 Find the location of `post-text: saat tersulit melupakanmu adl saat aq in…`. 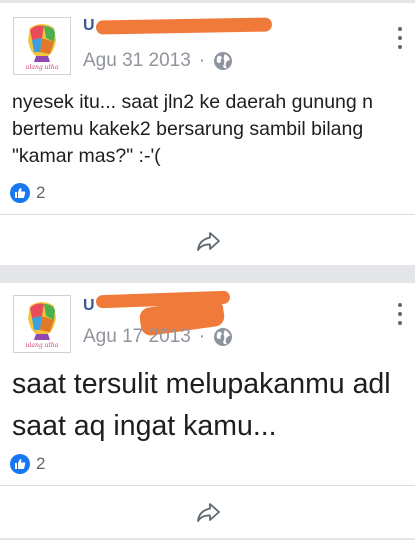

post-text: saat tersulit melupakanmu adl saat aq in… is located at coordinates (201, 405).